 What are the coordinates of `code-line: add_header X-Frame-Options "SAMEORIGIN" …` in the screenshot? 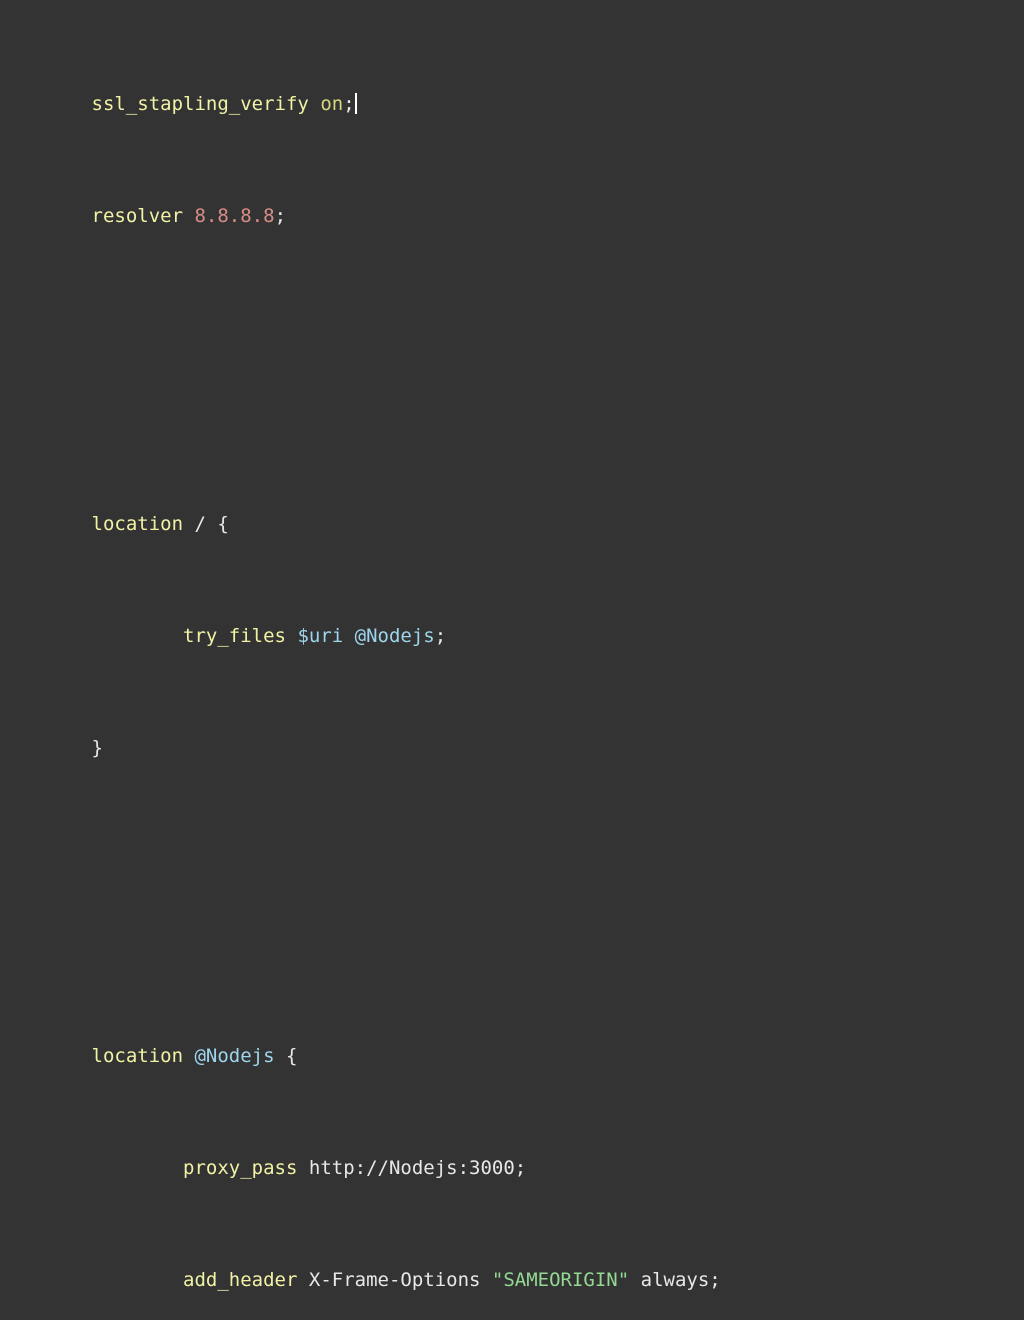 It's located at (512, 1280).